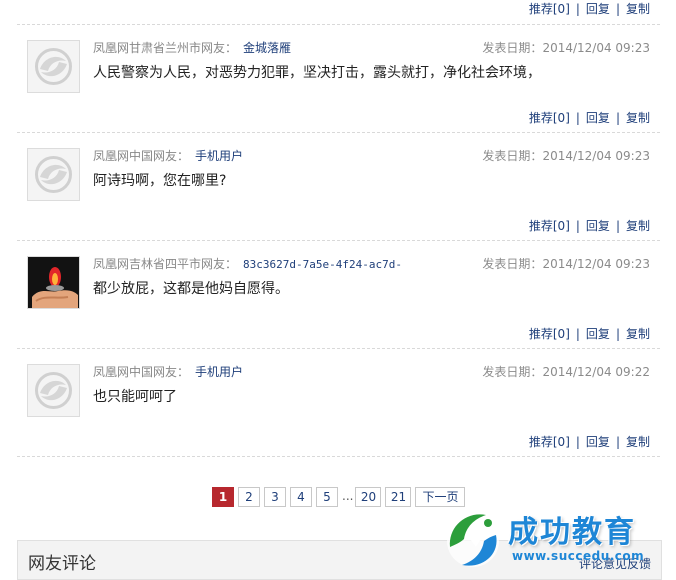  I want to click on user-location: 凤凰网吉林省四平市网友：, so click(165, 264).